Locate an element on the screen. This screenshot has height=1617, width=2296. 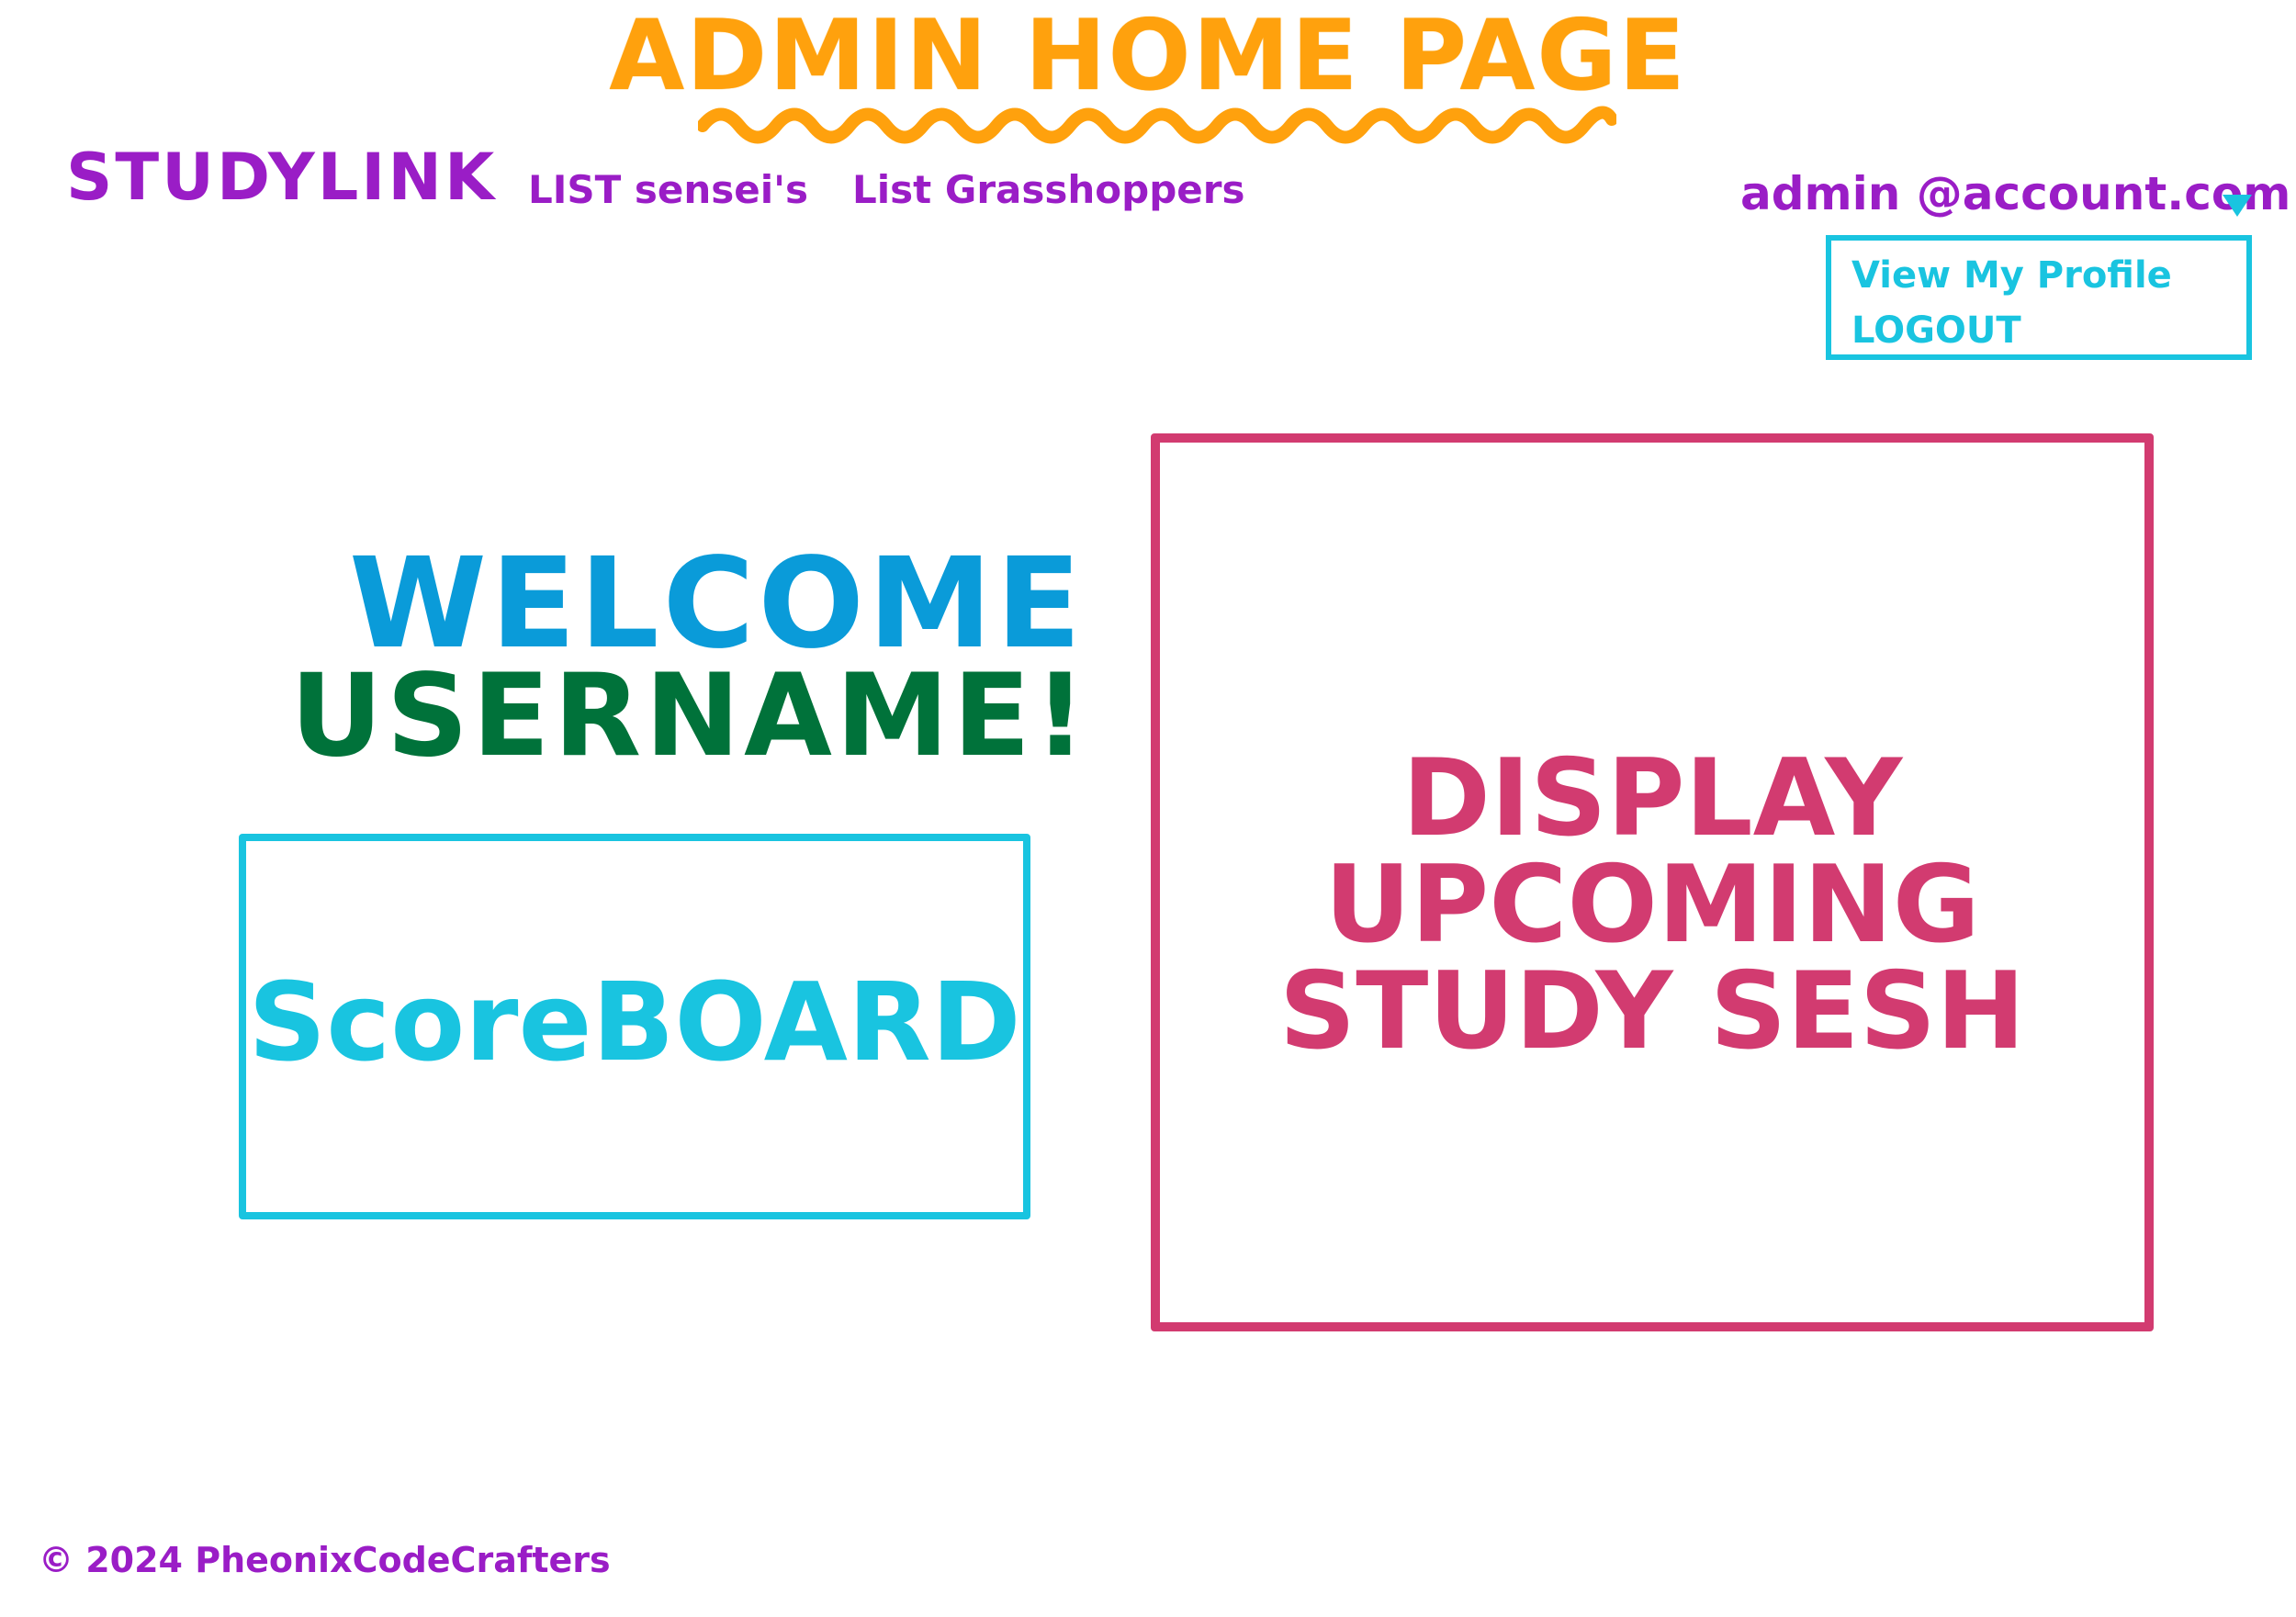
account-dropdown-menu: View My Profile LOGOUT is located at coordinates (2039, 298).